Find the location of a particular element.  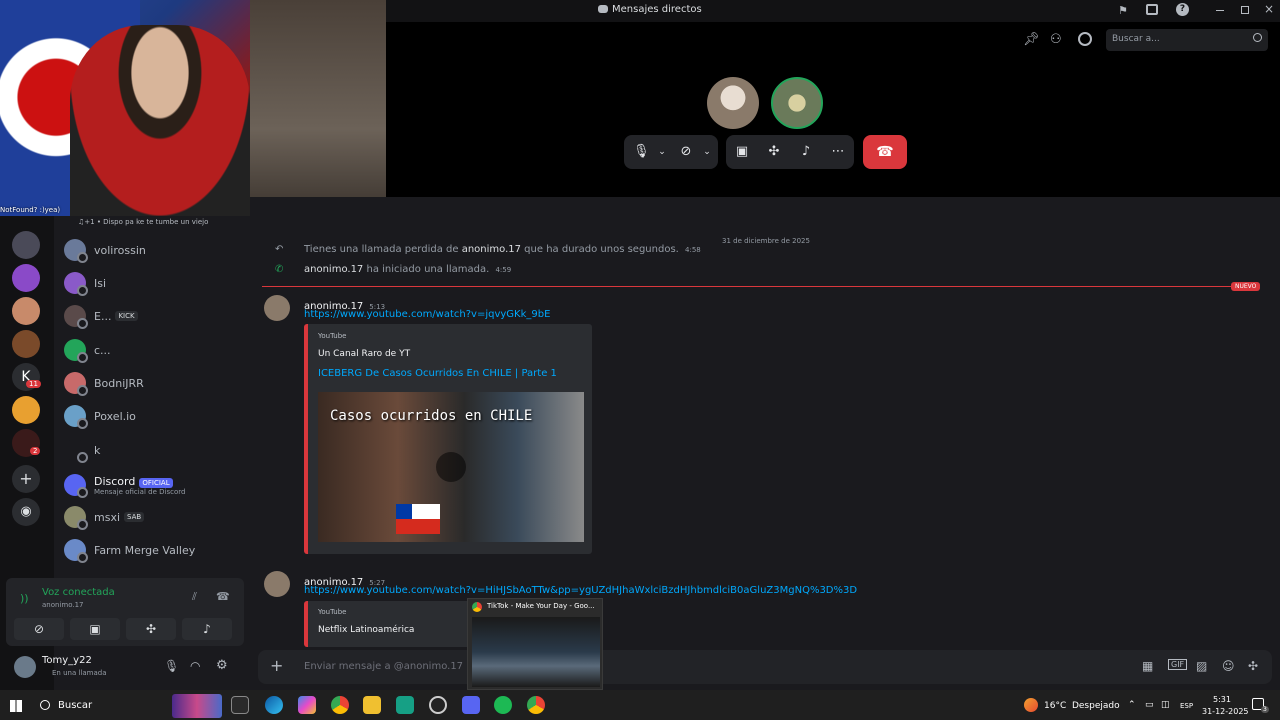

help-icon: ? is located at coordinates (1182, 9).